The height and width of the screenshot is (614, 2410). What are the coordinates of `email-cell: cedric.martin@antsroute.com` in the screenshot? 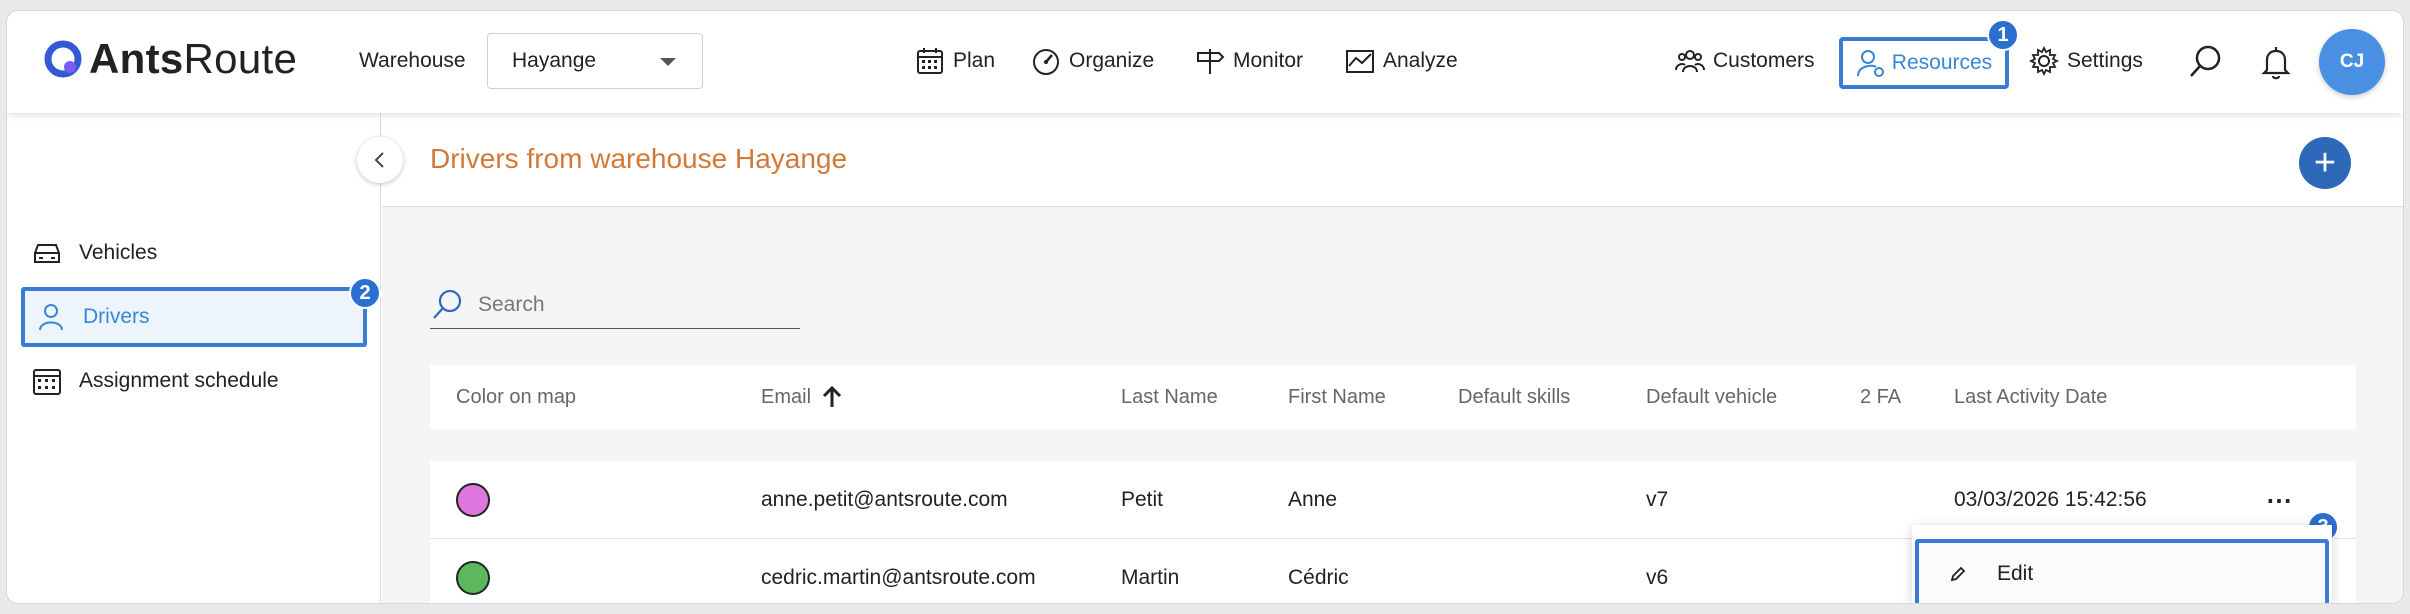 It's located at (898, 577).